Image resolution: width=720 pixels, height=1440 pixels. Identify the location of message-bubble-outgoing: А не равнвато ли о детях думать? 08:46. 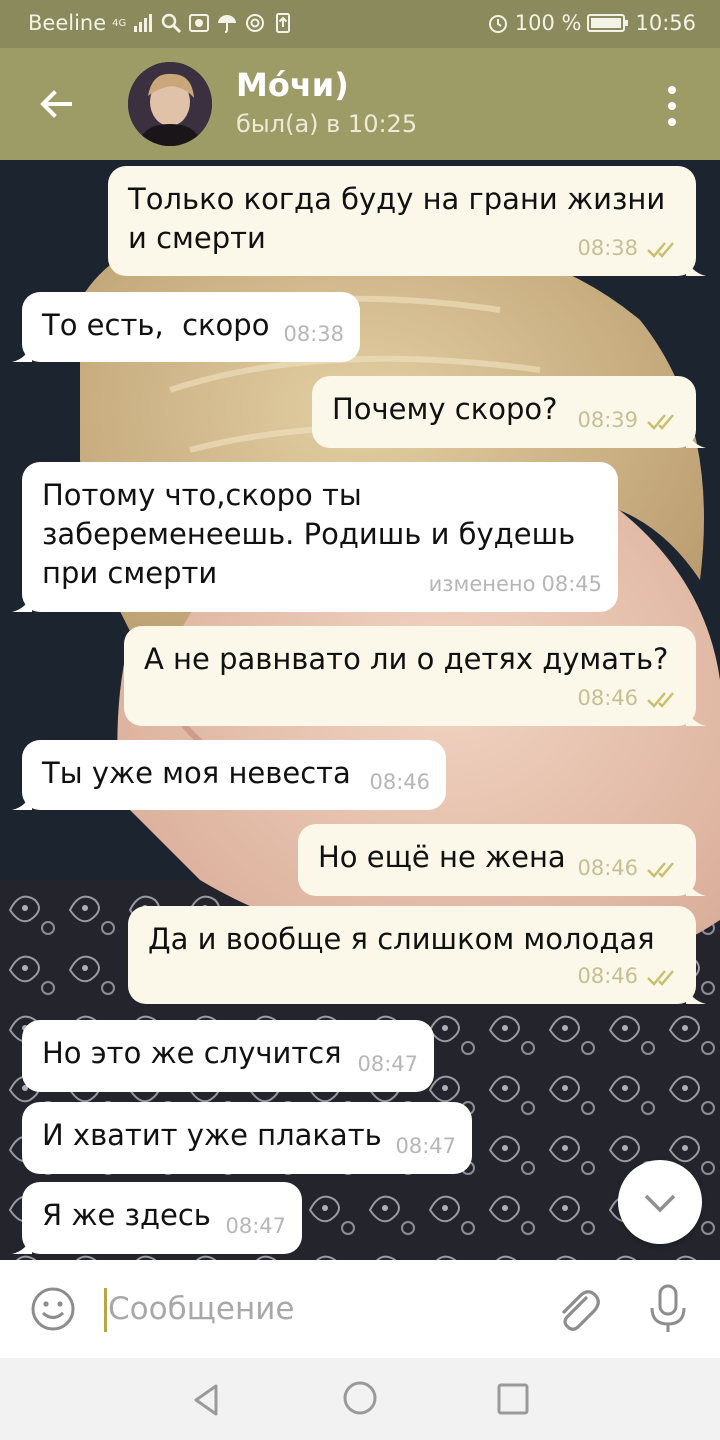
(415, 676).